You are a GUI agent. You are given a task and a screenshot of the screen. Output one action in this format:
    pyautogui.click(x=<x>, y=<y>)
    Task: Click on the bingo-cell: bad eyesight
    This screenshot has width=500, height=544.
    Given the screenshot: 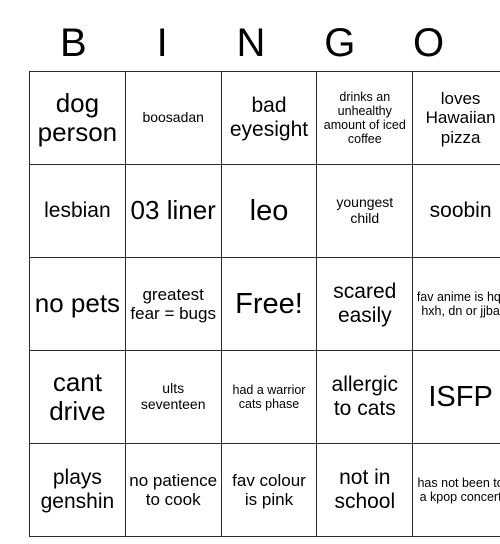 What is the action you would take?
    pyautogui.click(x=269, y=118)
    